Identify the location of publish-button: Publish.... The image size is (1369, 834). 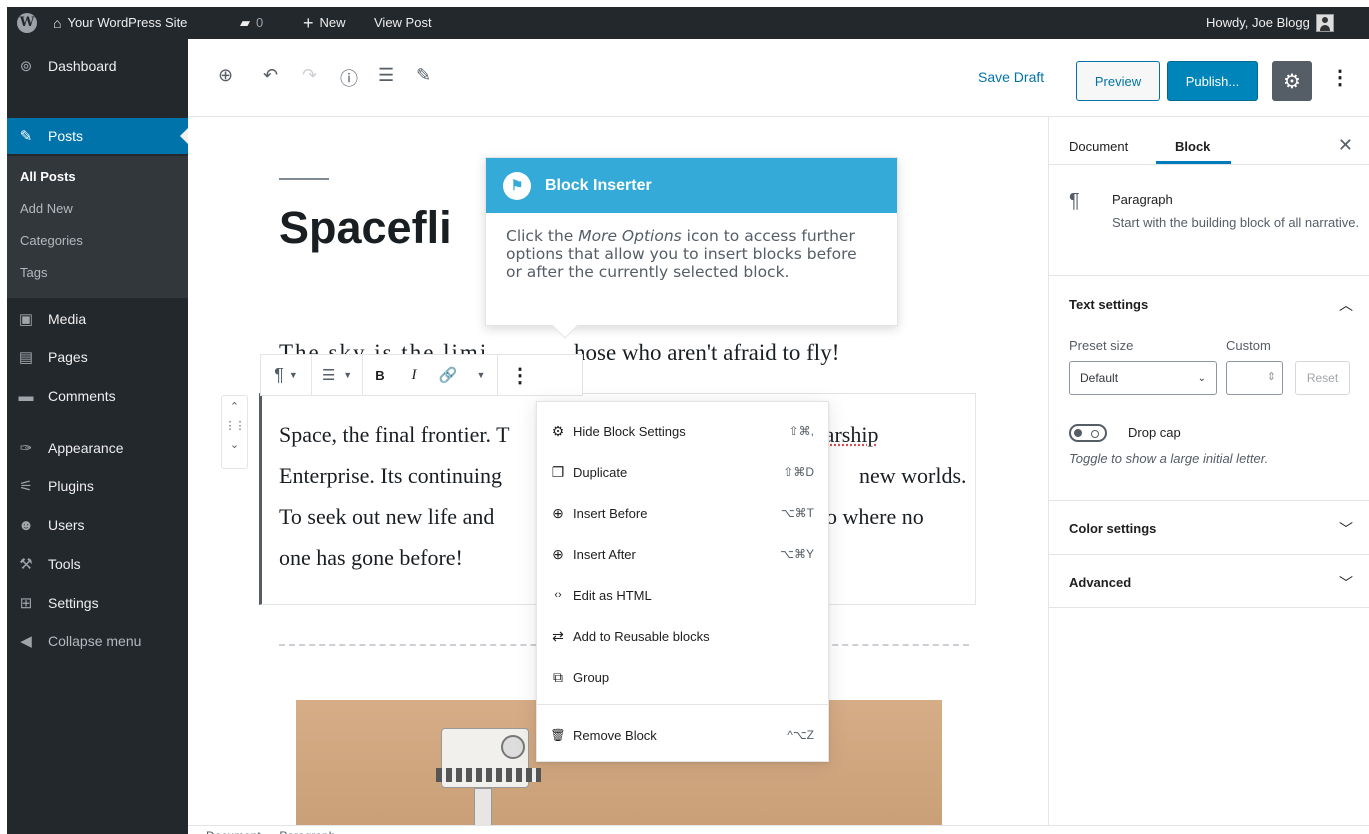
(1212, 81).